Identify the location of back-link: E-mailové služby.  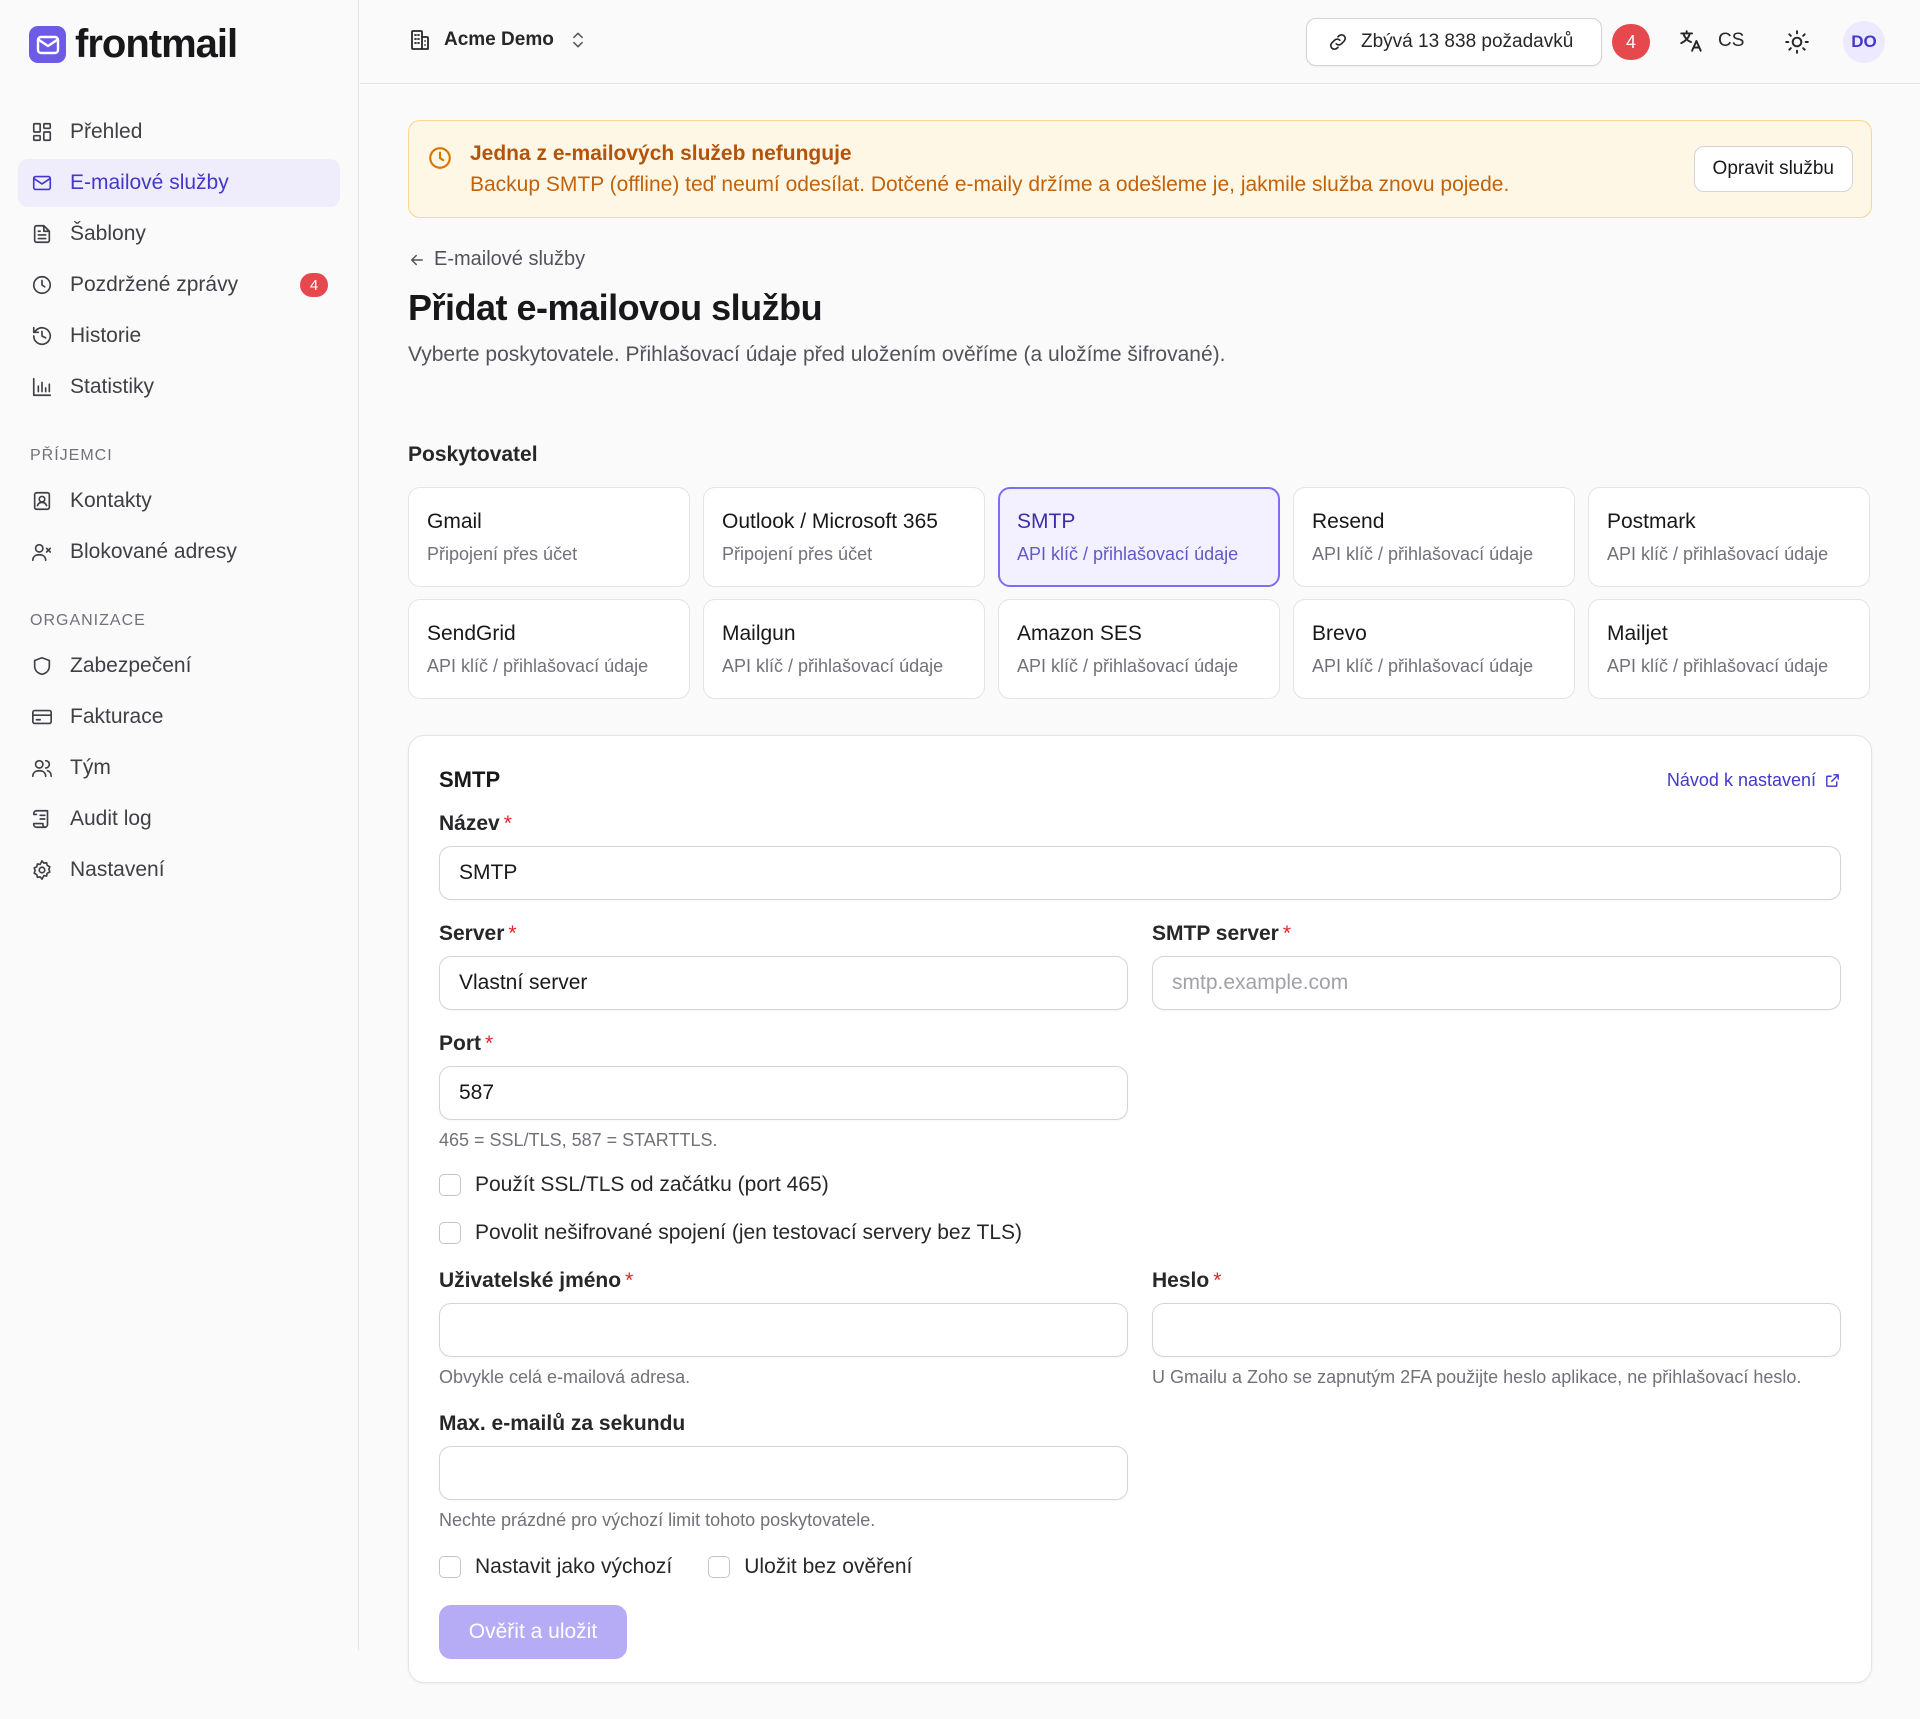
(1140, 259).